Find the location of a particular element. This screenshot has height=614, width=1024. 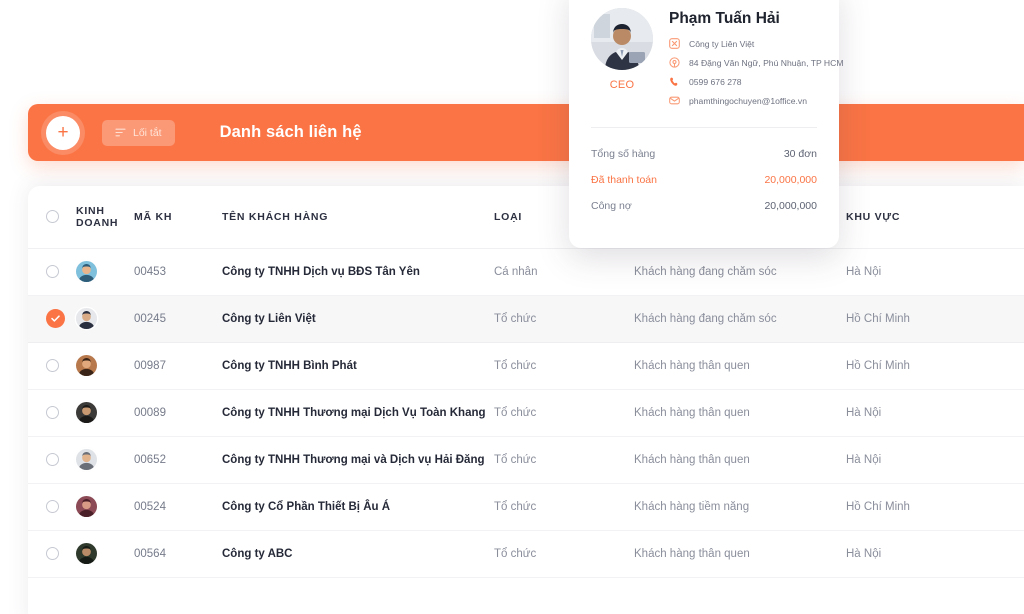

contact-company-row: Công ty Liên Việt is located at coordinates (756, 43).